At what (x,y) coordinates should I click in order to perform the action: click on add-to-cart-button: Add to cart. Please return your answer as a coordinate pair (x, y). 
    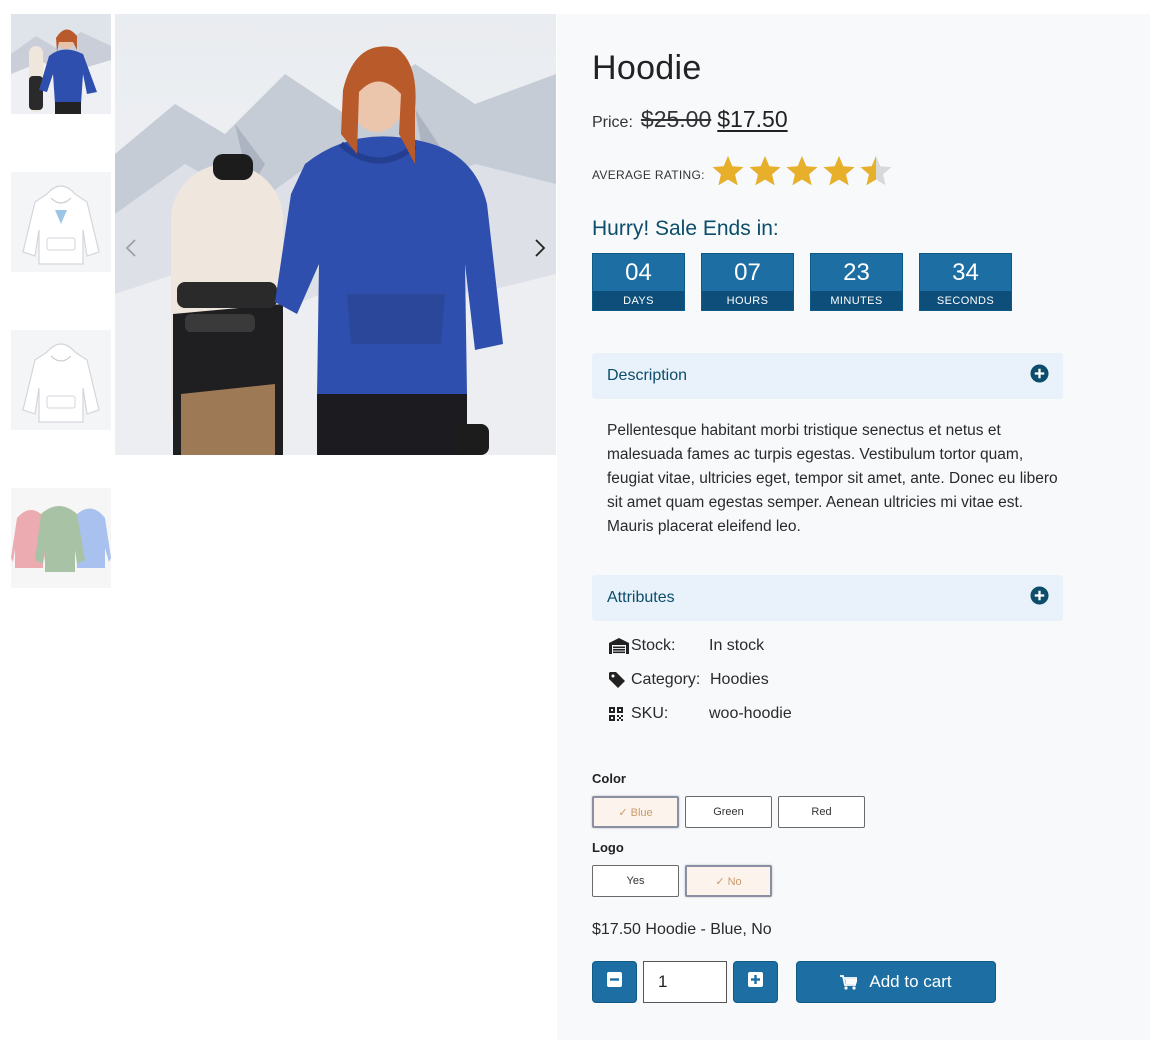
    Looking at the image, I should click on (896, 982).